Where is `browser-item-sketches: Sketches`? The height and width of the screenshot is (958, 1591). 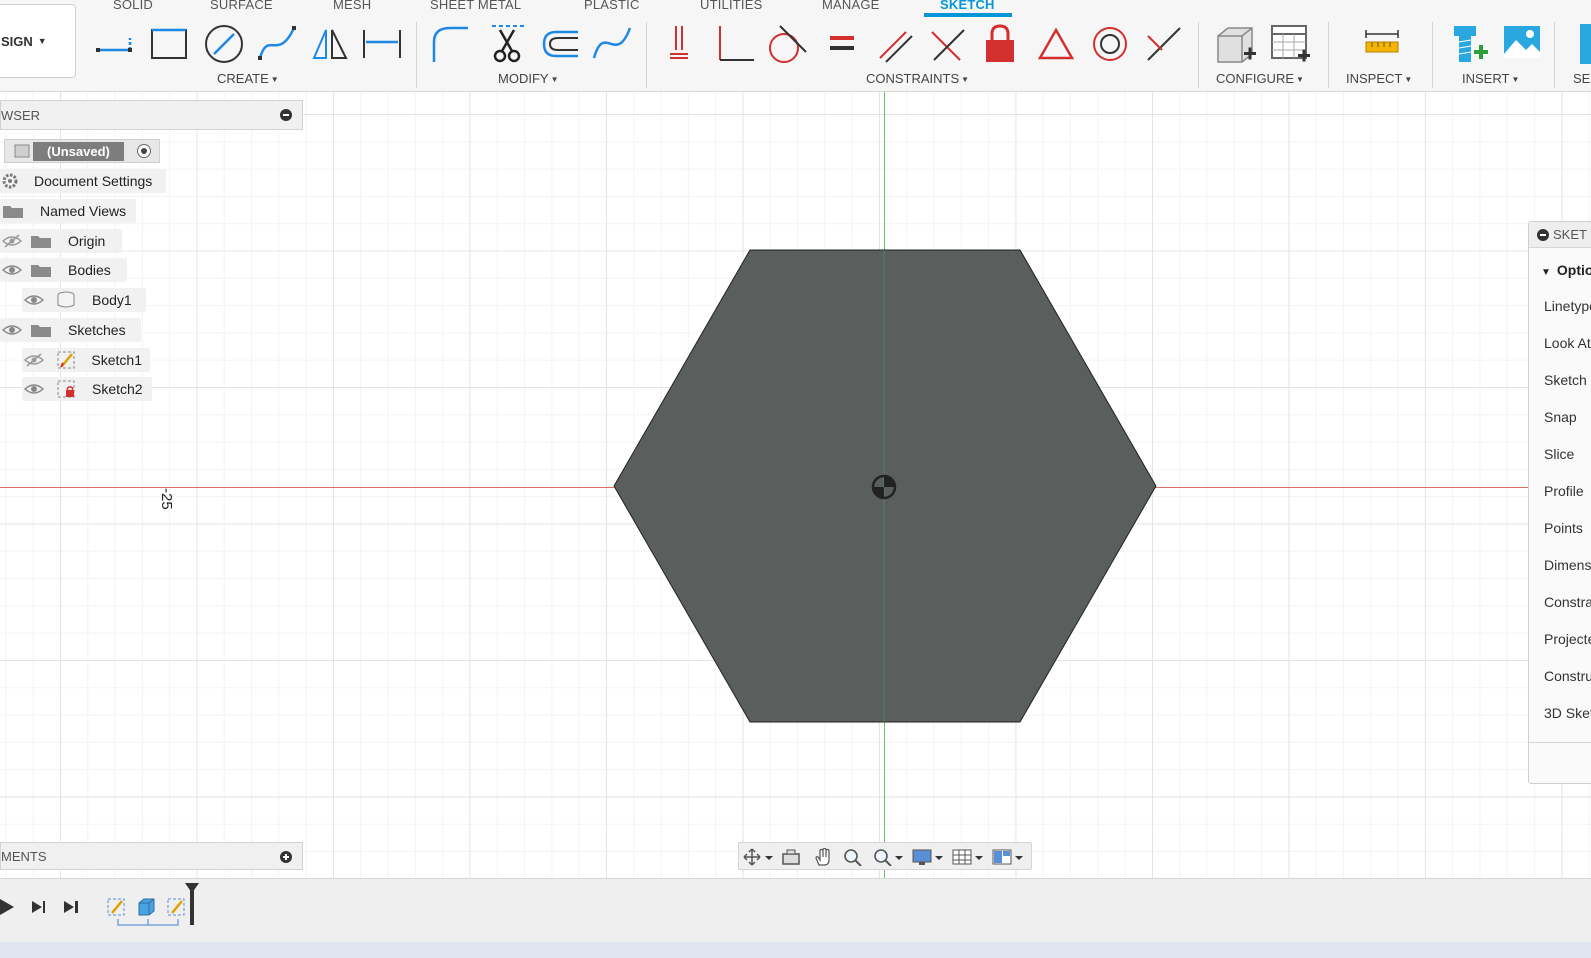 browser-item-sketches: Sketches is located at coordinates (70, 330).